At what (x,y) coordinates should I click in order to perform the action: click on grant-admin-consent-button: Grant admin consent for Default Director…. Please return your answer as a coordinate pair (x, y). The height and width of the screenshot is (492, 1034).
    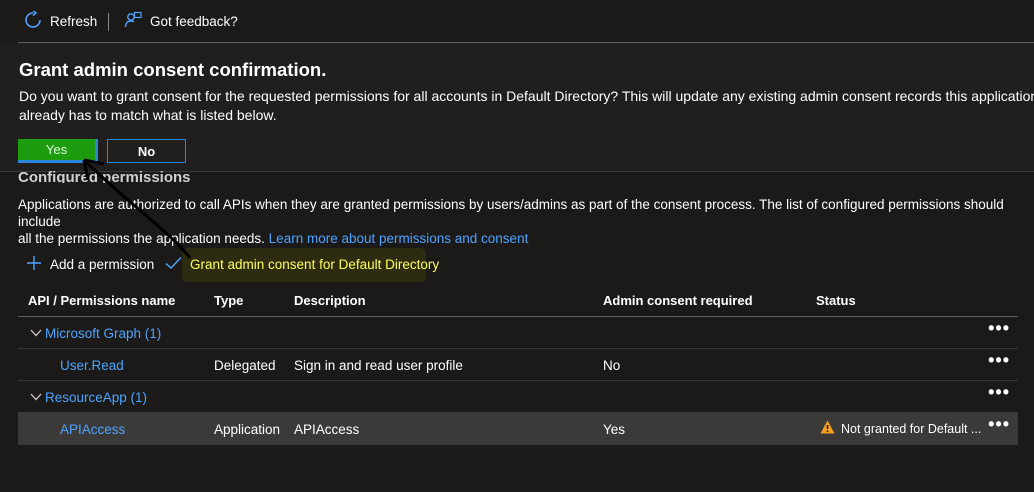
    Looking at the image, I should click on (302, 264).